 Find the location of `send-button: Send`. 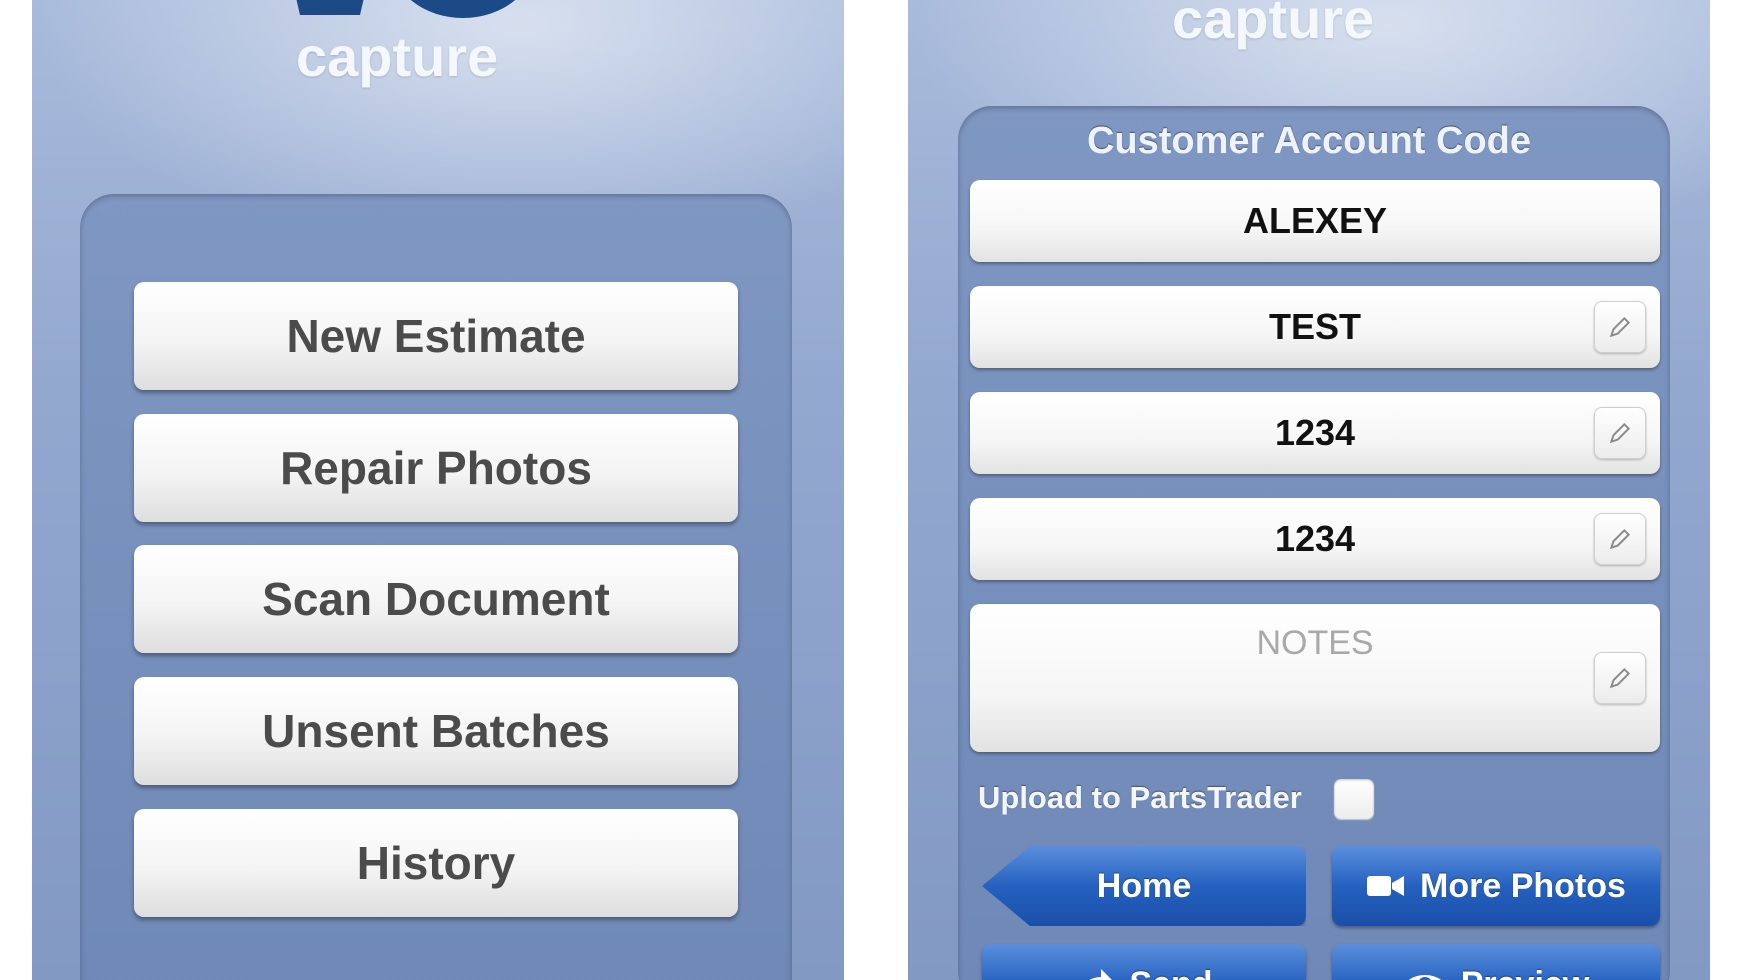

send-button: Send is located at coordinates (1144, 962).